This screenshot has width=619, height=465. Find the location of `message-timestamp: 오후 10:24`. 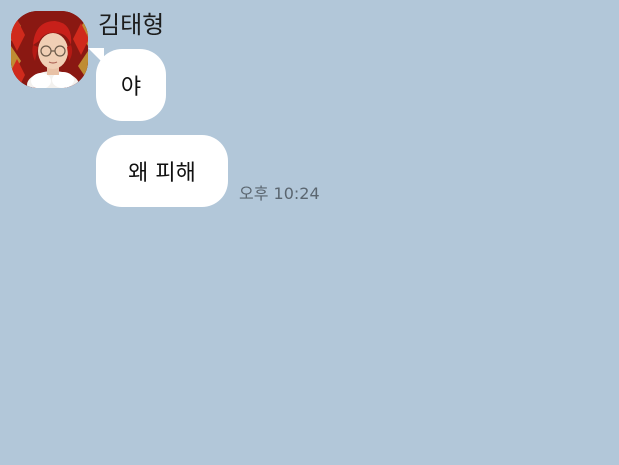

message-timestamp: 오후 10:24 is located at coordinates (279, 193).